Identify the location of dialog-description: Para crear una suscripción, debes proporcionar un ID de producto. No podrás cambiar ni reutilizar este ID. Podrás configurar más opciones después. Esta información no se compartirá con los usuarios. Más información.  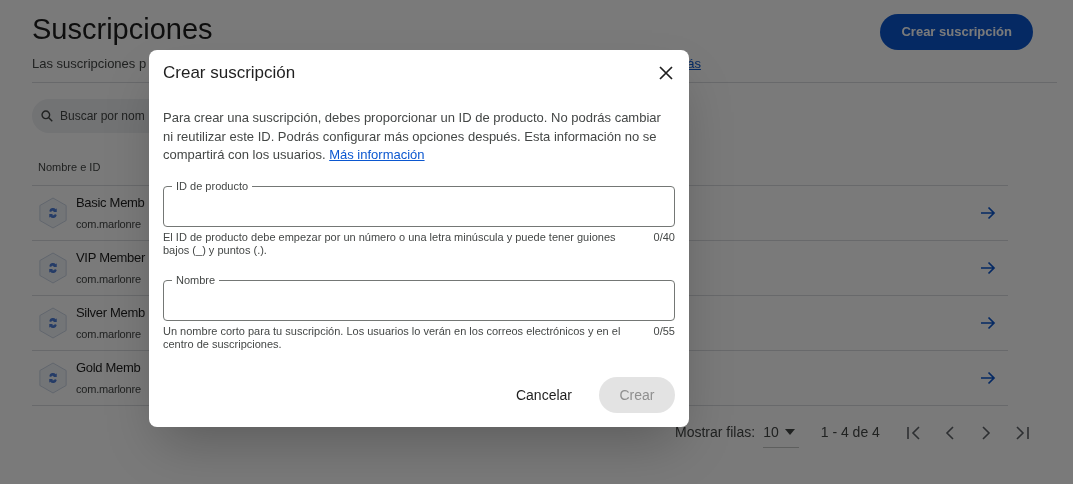
(412, 136).